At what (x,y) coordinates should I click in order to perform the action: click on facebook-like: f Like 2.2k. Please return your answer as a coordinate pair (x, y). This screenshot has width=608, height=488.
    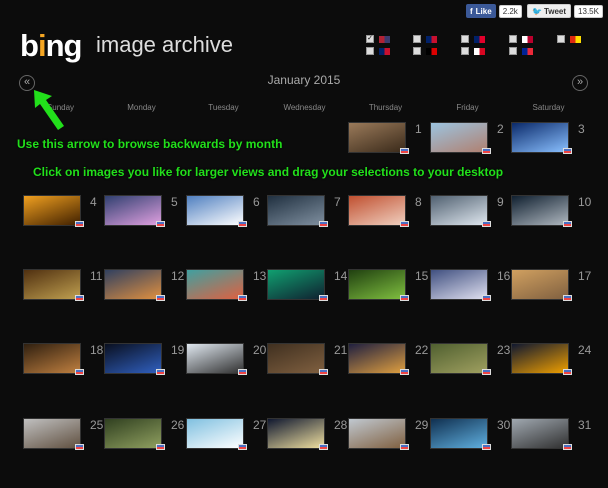
    Looking at the image, I should click on (494, 11).